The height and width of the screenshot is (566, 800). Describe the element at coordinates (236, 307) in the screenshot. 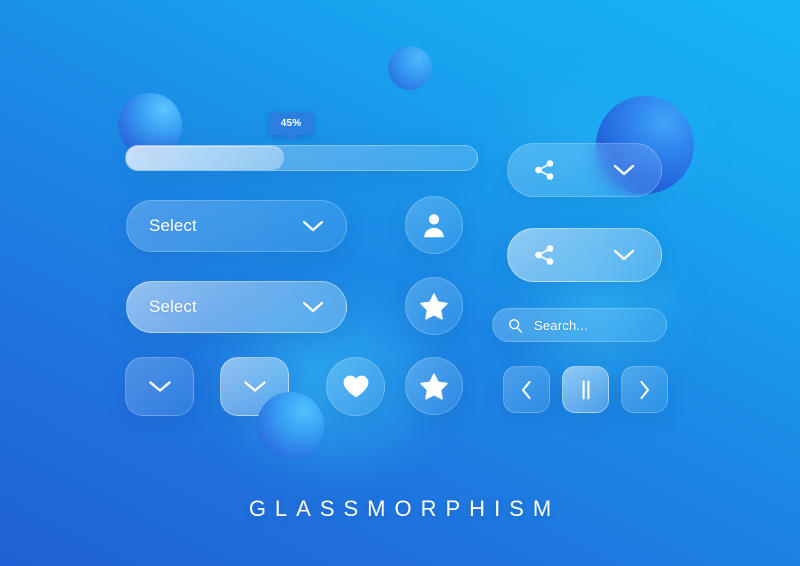

I see `select-dropdown-2: Select` at that location.